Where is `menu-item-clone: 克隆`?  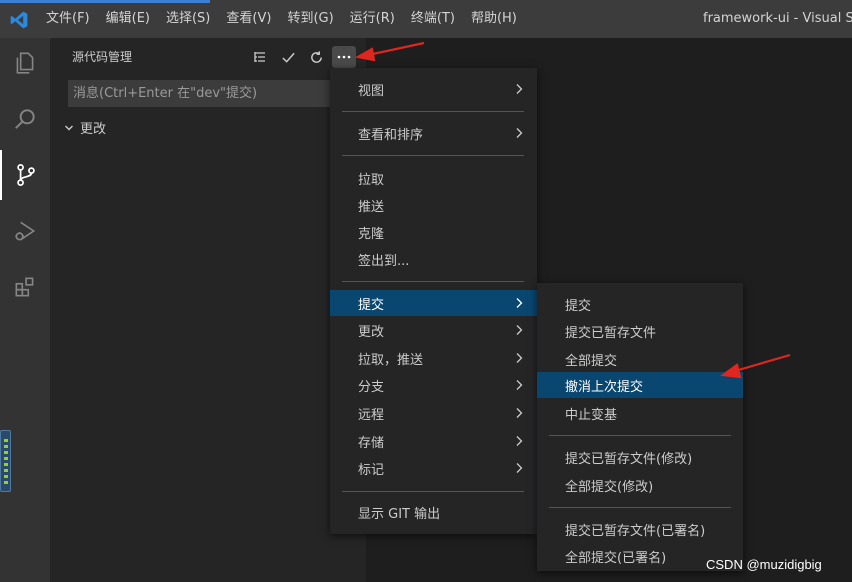 menu-item-clone: 克隆 is located at coordinates (433, 232).